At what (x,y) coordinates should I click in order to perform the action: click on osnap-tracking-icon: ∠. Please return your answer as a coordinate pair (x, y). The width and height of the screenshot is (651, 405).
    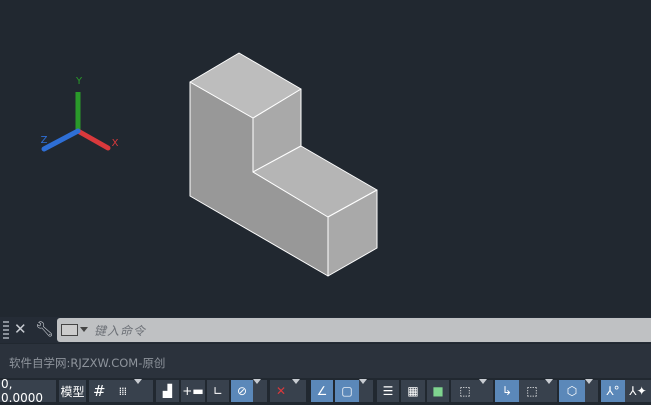
    Looking at the image, I should click on (322, 391).